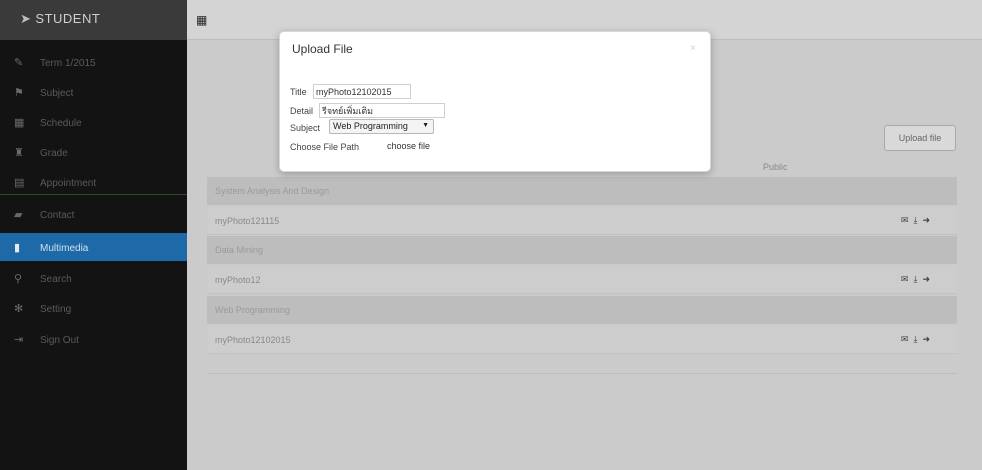  Describe the element at coordinates (582, 191) in the screenshot. I see `subject-group-row: System Analysis And Design` at that location.